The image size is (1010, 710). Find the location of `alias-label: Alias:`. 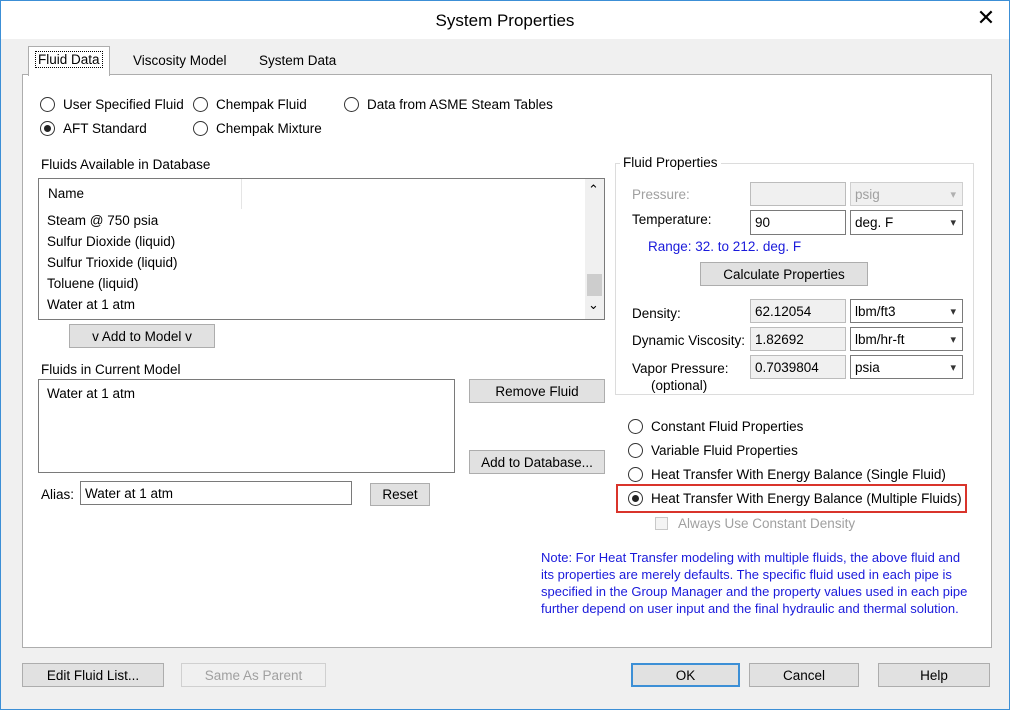

alias-label: Alias: is located at coordinates (58, 494).